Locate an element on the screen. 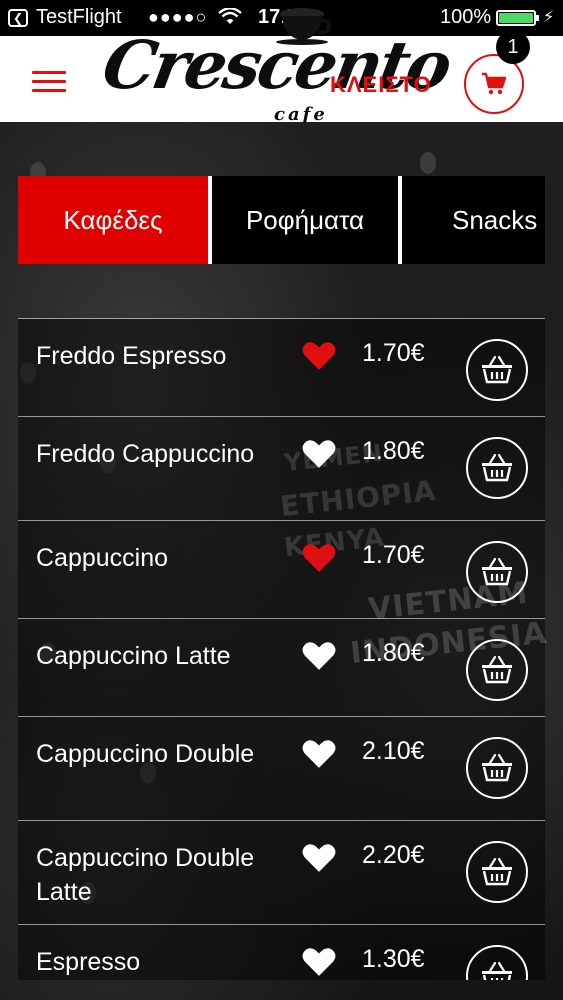  tab-coffees: Καφέδες is located at coordinates (113, 220).